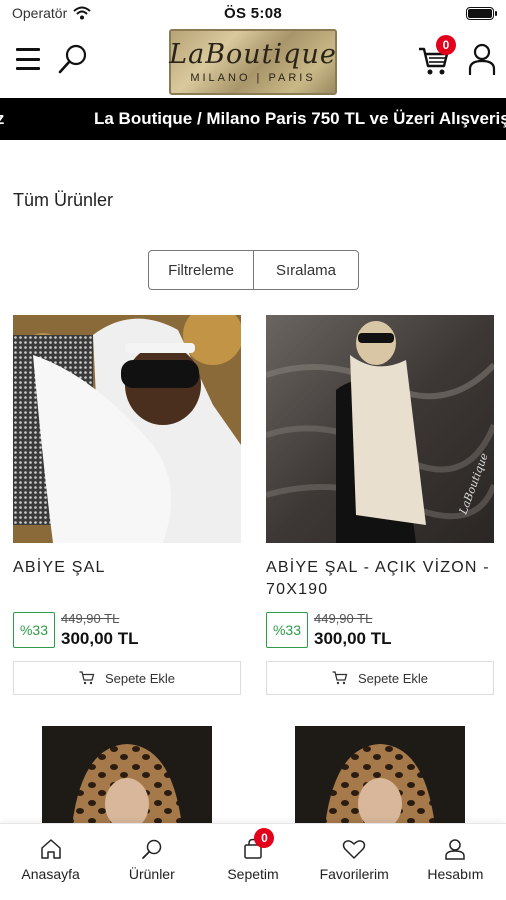  I want to click on clock: ÖS 5:08, so click(253, 13).